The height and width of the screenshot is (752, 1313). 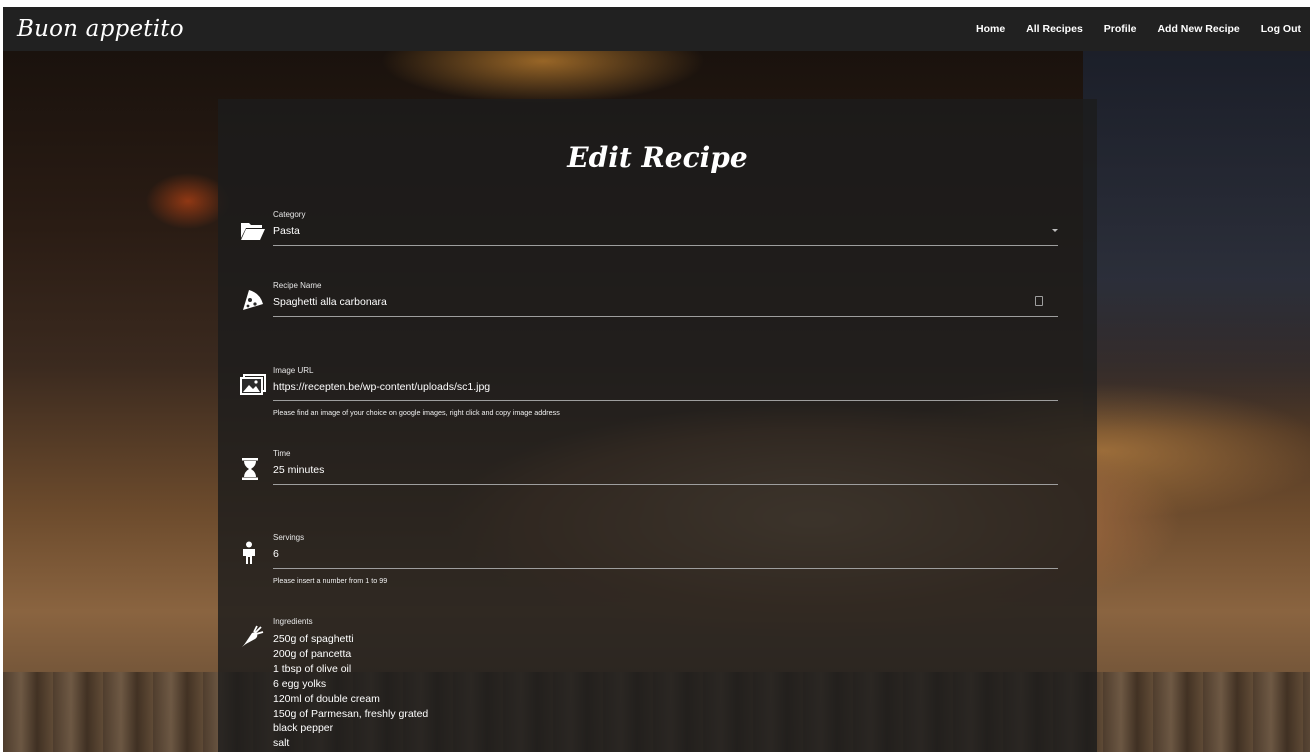 I want to click on folder-open-icon, so click(x=253, y=233).